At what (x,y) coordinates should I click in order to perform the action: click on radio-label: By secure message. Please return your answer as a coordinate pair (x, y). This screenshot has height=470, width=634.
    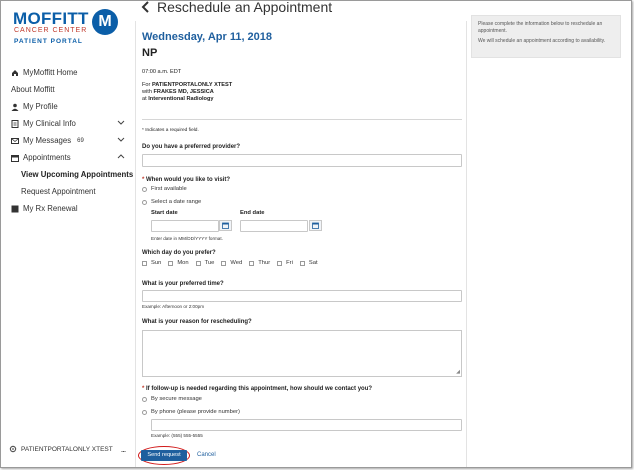
    Looking at the image, I should click on (176, 399).